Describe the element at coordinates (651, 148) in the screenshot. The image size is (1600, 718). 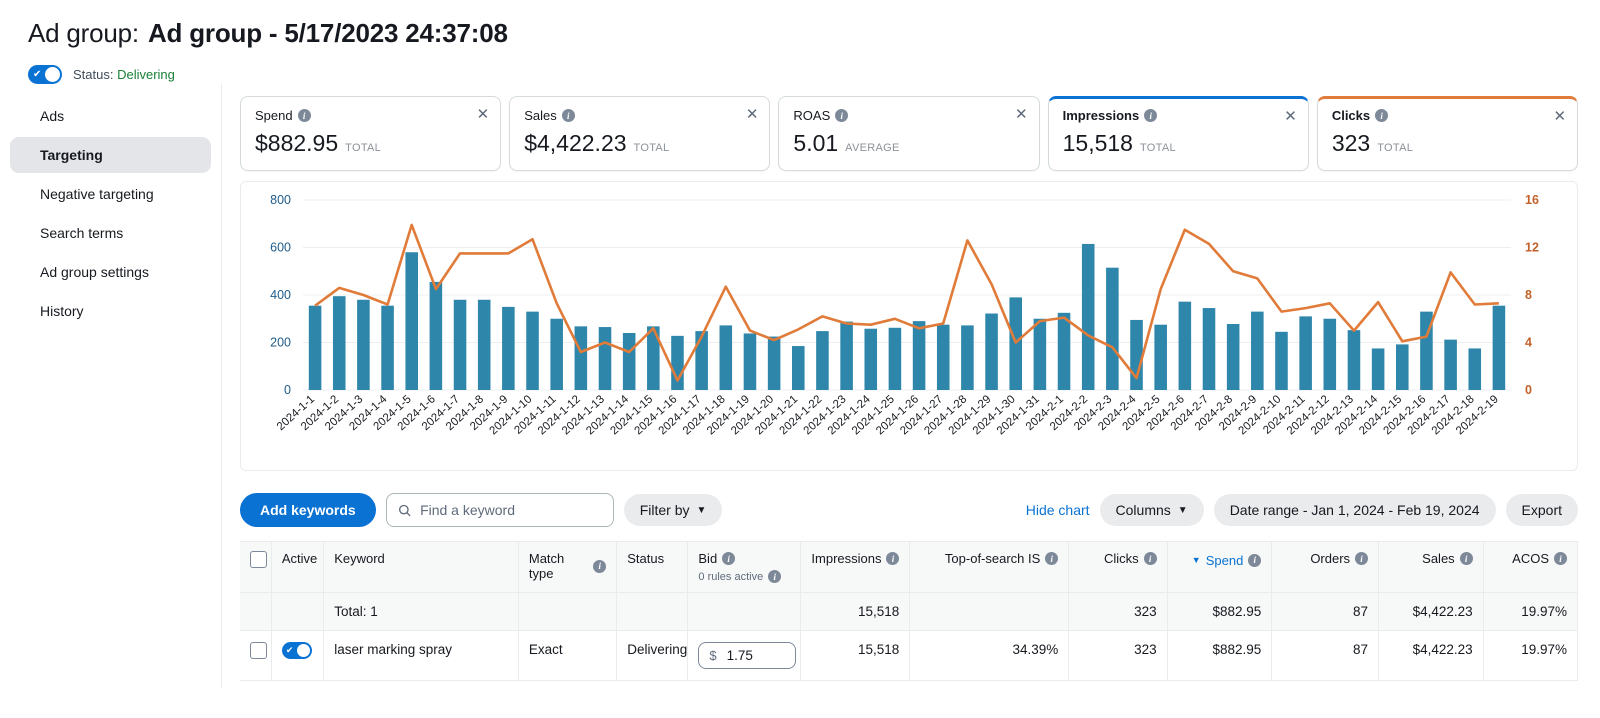
I see `metric-card-unit: TOTAL` at that location.